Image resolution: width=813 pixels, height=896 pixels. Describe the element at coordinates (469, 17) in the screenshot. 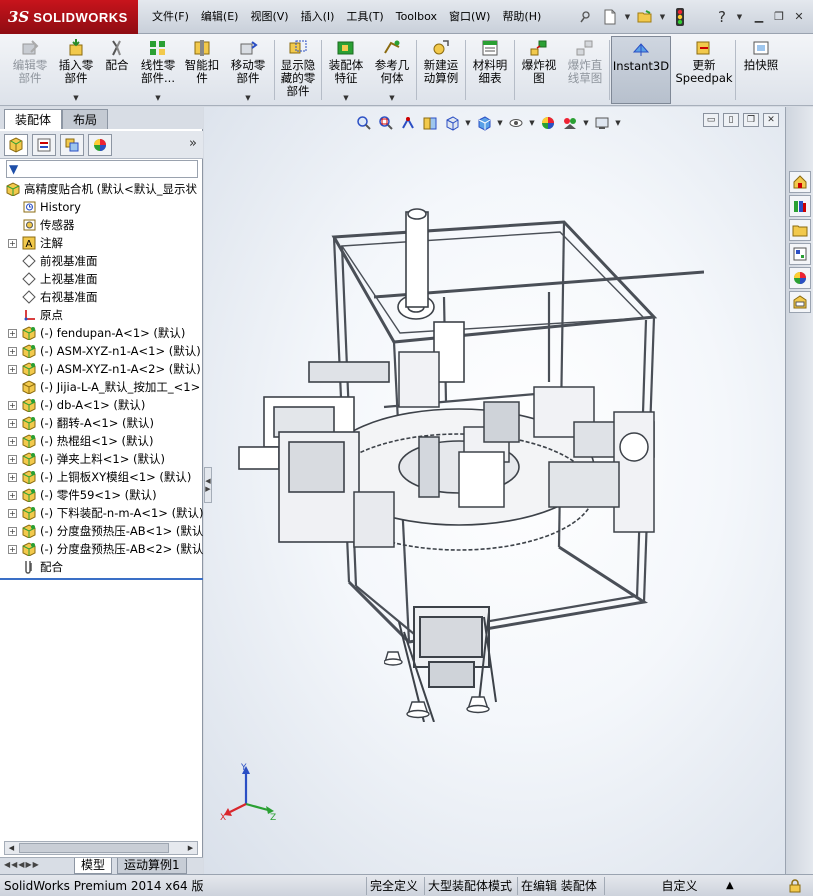

I see `menu-window: 窗口(W)` at that location.